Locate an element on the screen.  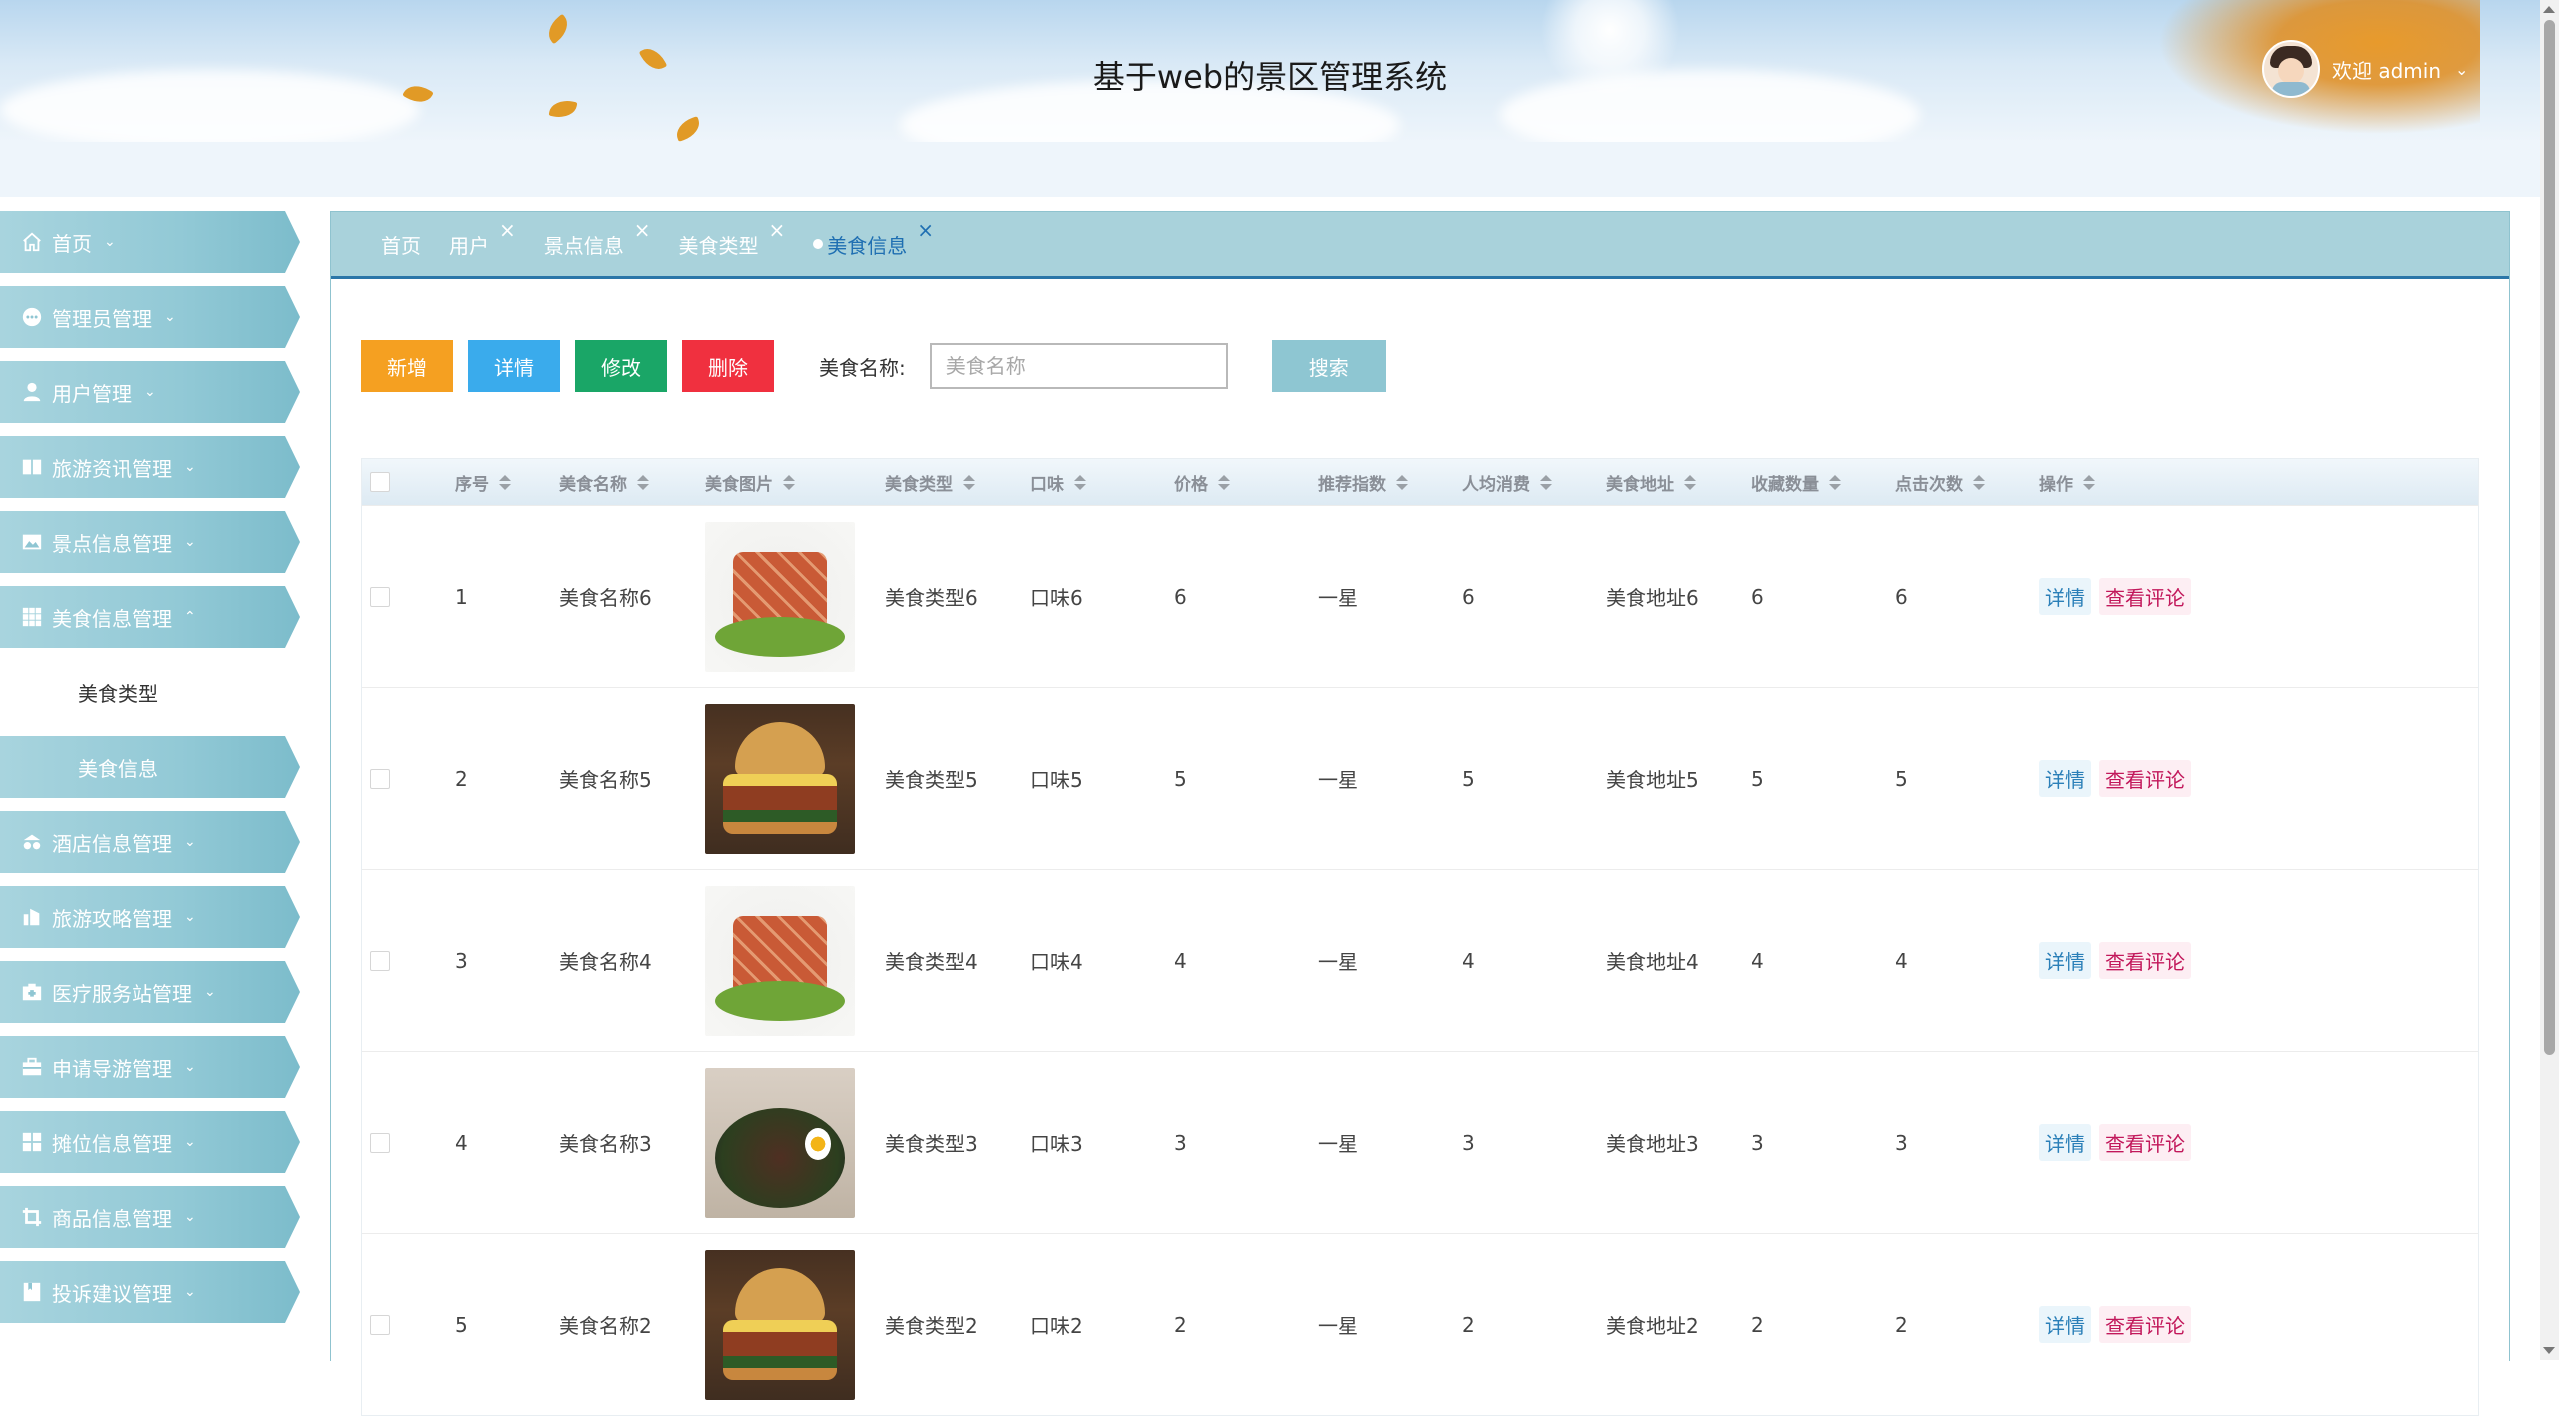
table-cell: 美食名称3 is located at coordinates (605, 1144).